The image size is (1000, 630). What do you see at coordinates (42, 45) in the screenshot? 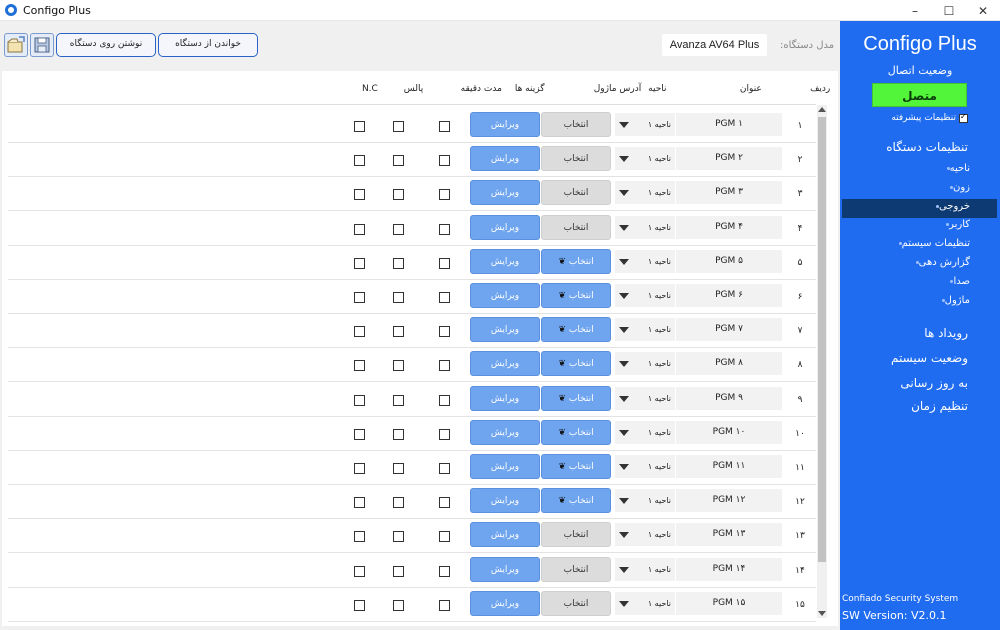
I see `save-button` at bounding box center [42, 45].